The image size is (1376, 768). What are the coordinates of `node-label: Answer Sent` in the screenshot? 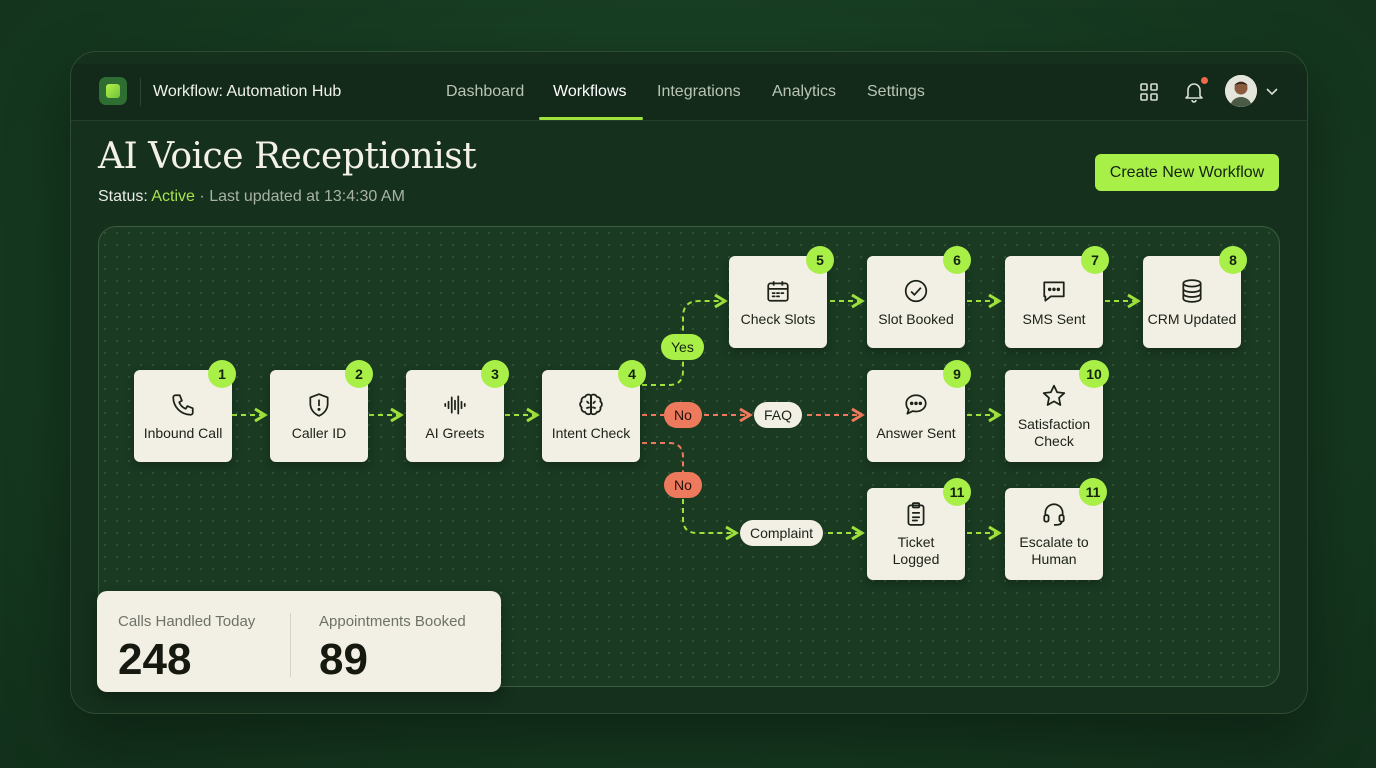 It's located at (916, 432).